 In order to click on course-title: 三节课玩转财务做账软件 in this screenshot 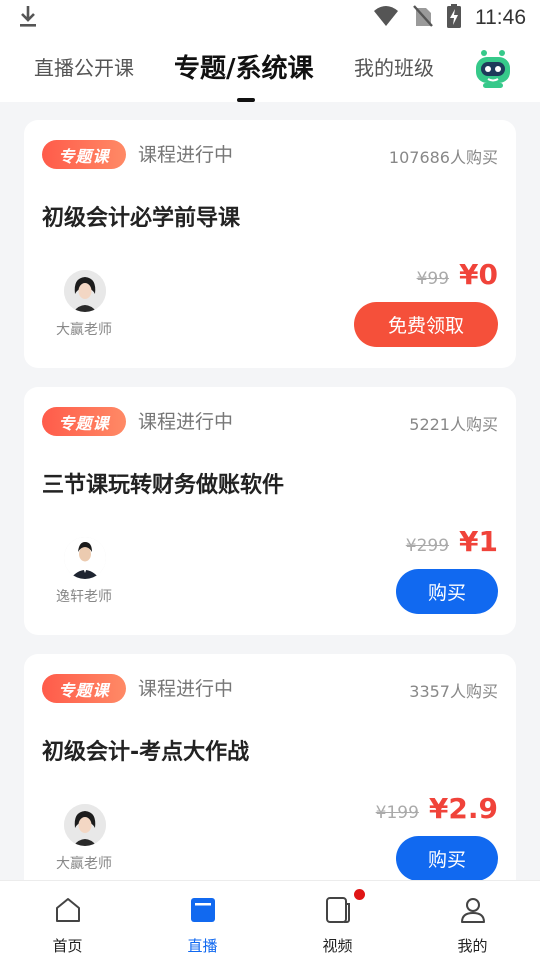, I will do `click(163, 483)`.